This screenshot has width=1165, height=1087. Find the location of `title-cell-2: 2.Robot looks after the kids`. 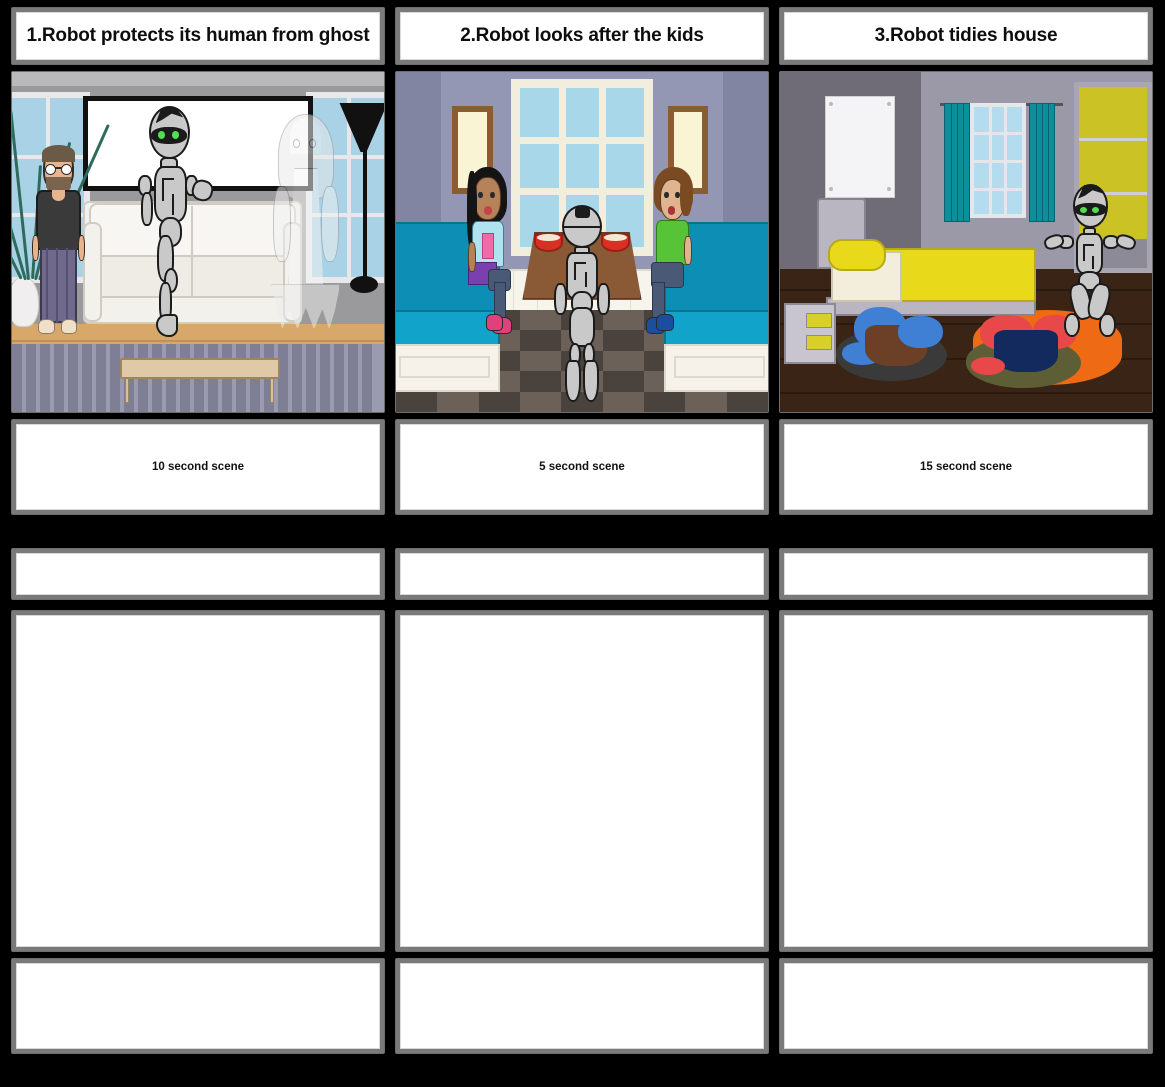

title-cell-2: 2.Robot looks after the kids is located at coordinates (582, 36).